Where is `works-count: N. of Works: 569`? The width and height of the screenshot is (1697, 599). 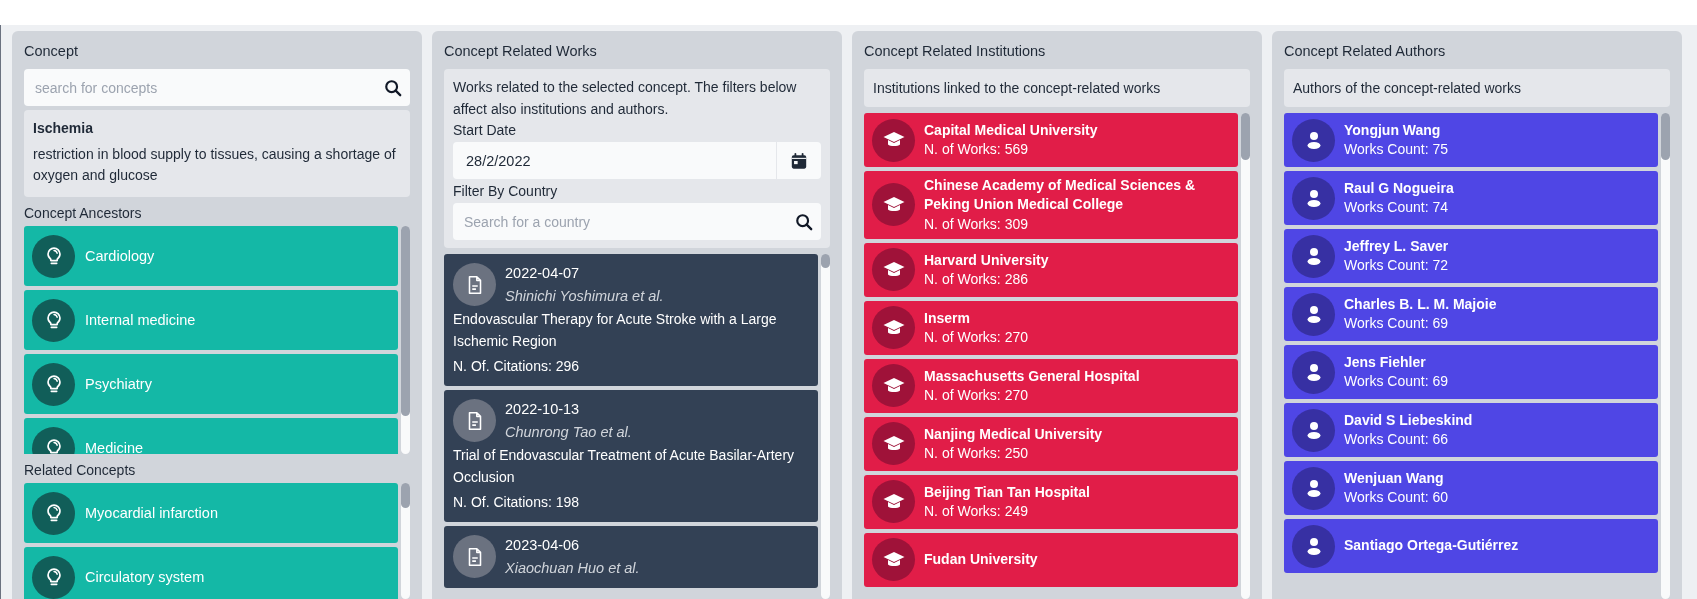 works-count: N. of Works: 569 is located at coordinates (976, 149).